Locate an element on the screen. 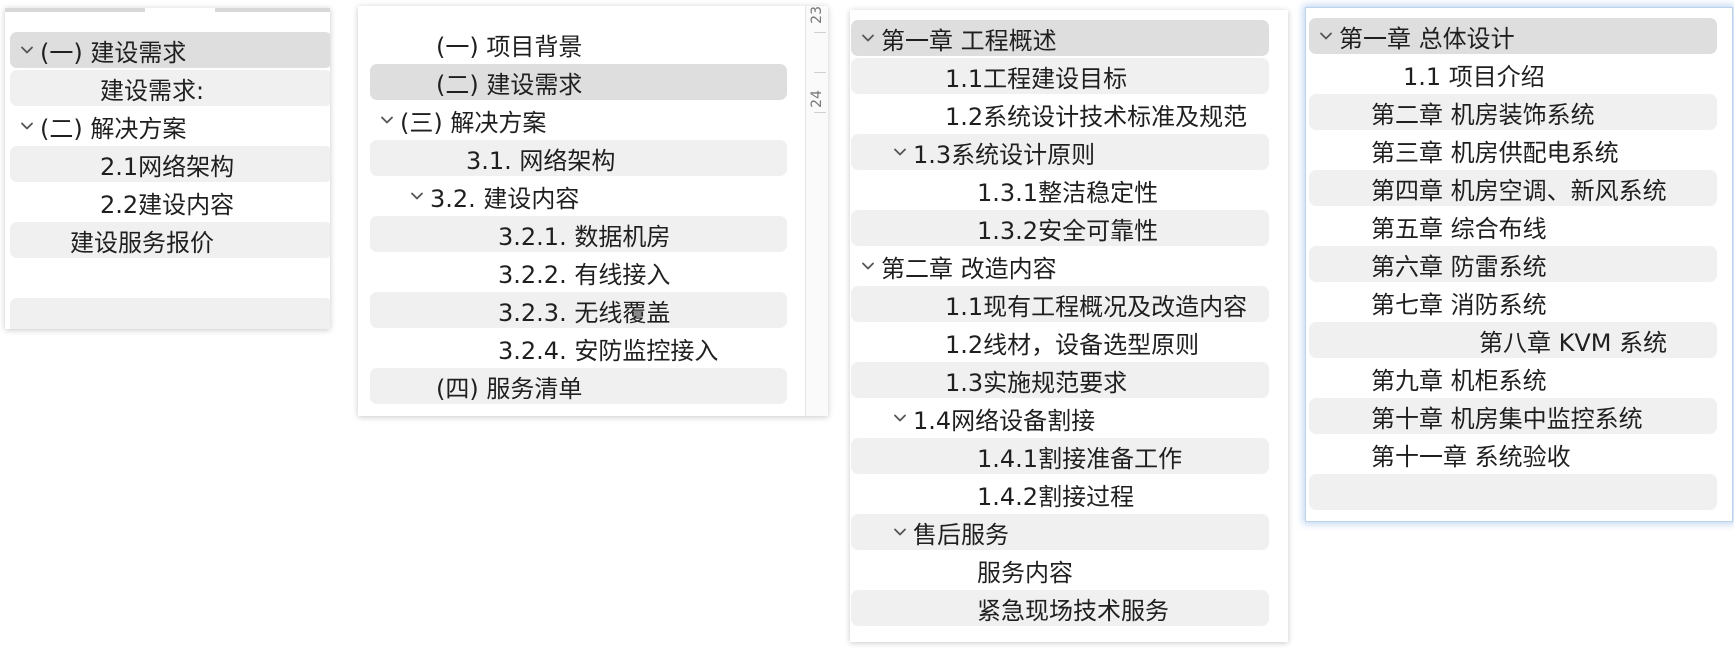 Image resolution: width=1734 pixels, height=658 pixels. outline-item: 1.3系统设计原则 is located at coordinates (1060, 152).